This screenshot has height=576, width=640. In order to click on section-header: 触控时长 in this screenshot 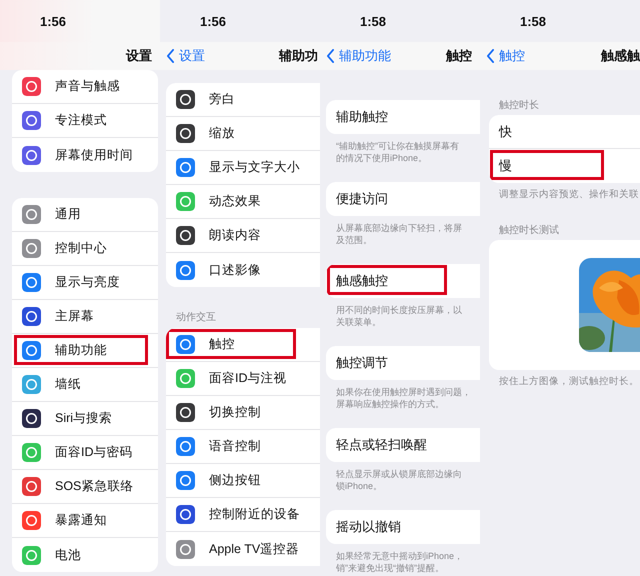, I will do `click(519, 105)`.